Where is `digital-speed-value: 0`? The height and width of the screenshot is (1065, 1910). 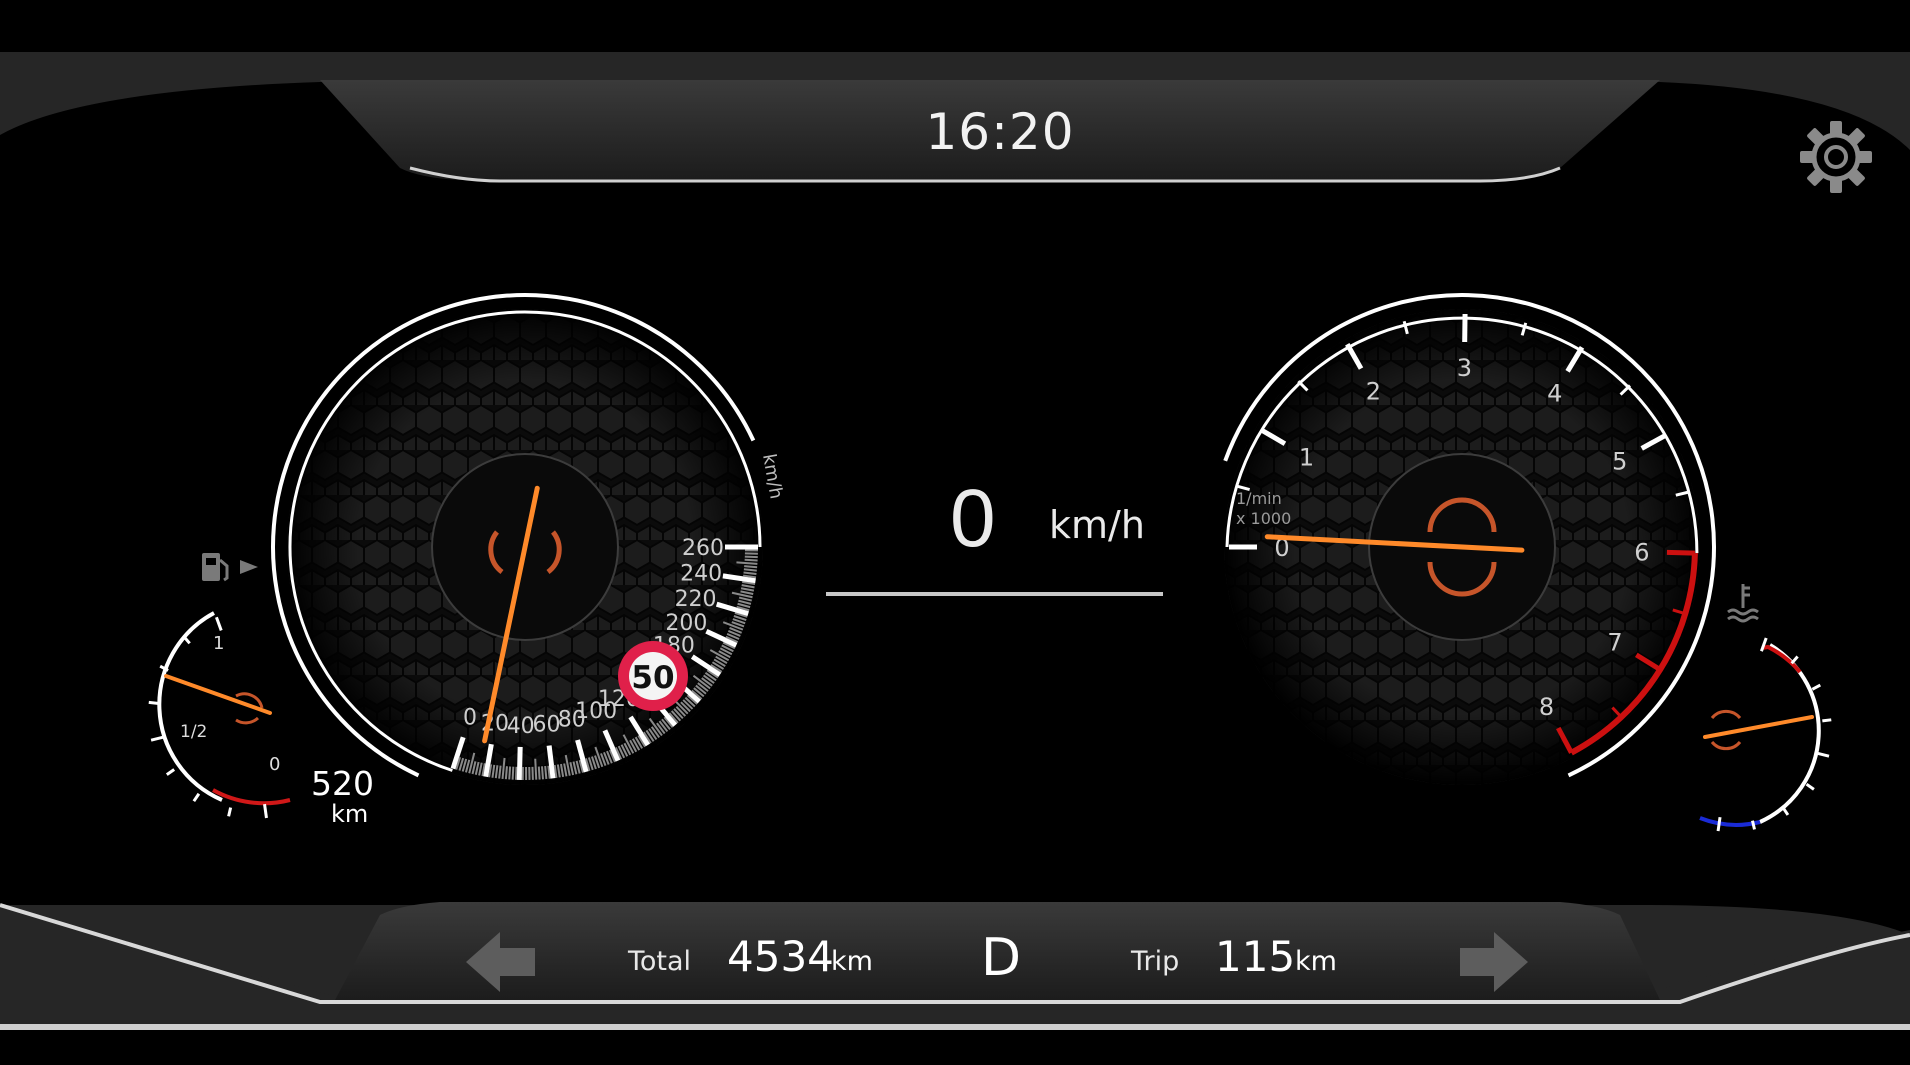
digital-speed-value: 0 is located at coordinates (973, 518).